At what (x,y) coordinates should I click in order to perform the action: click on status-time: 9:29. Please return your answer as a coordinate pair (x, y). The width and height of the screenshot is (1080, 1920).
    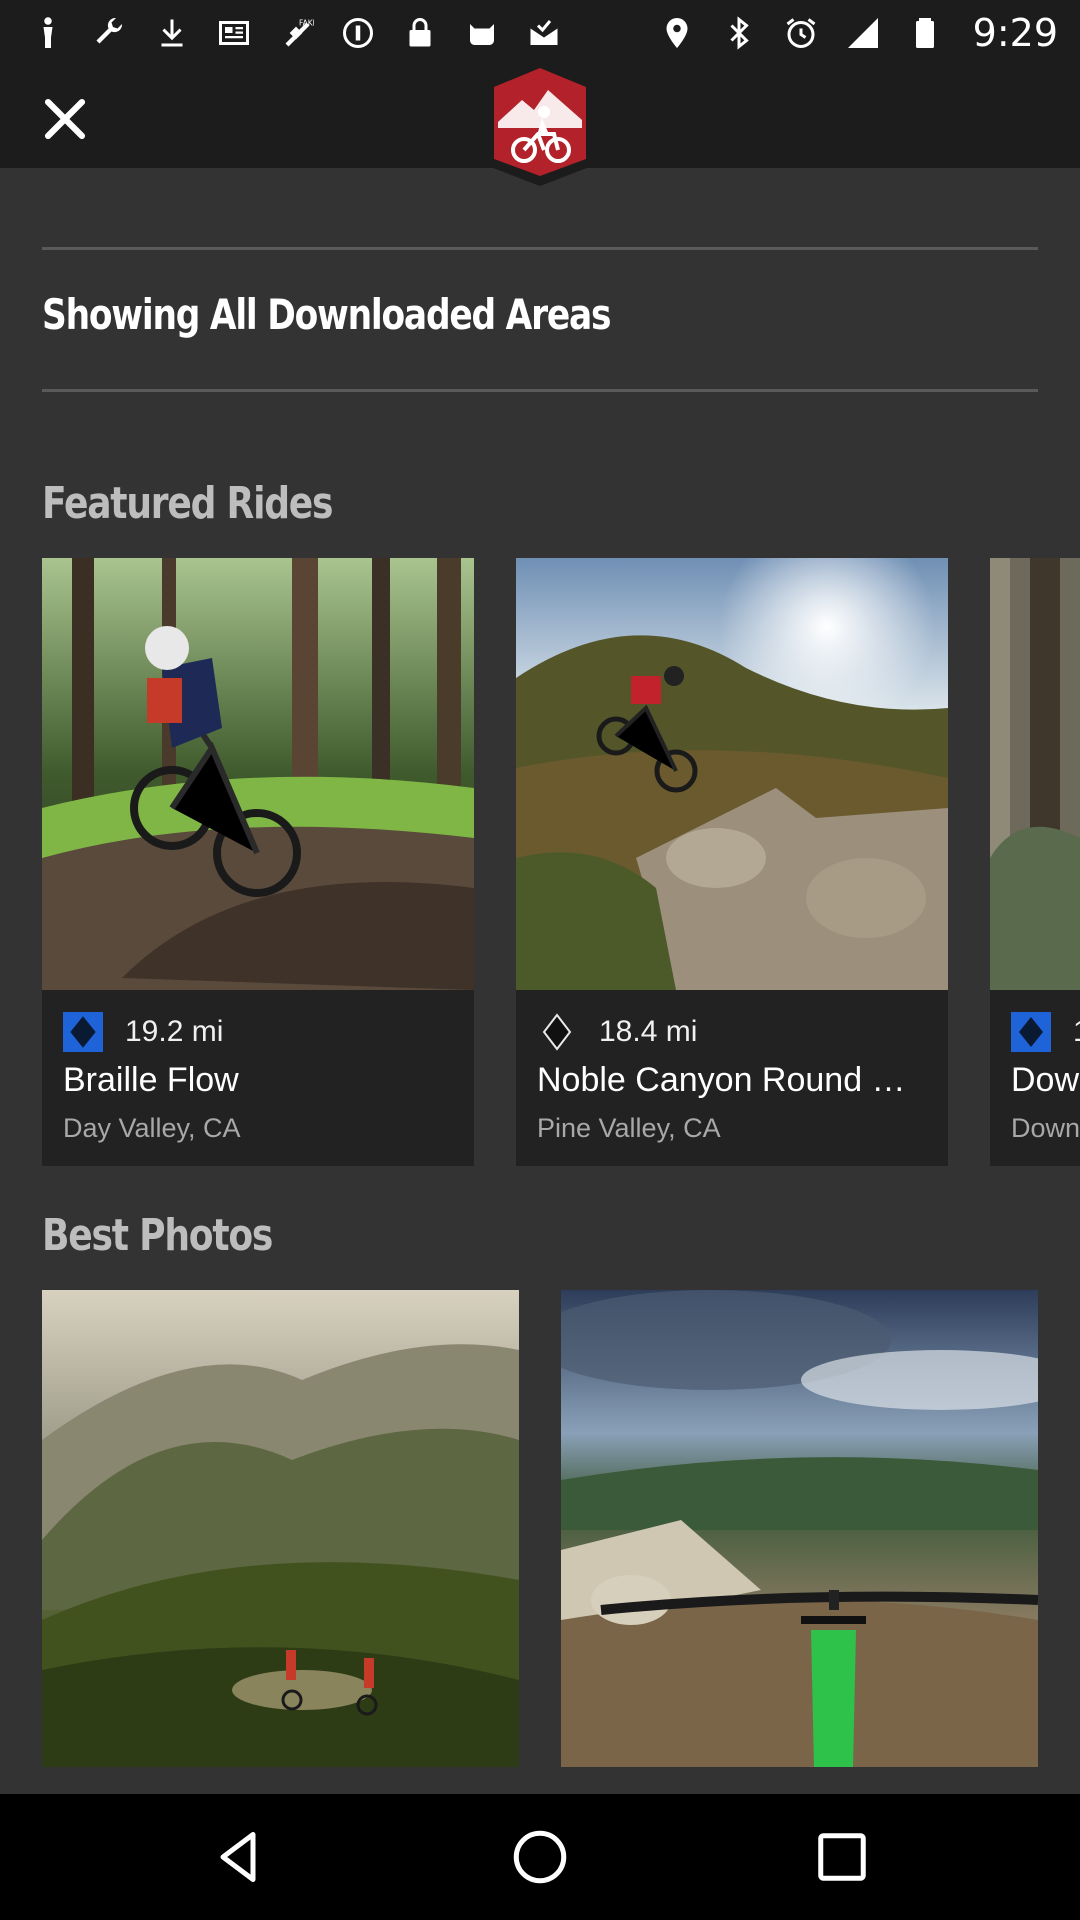
    Looking at the image, I should click on (1015, 33).